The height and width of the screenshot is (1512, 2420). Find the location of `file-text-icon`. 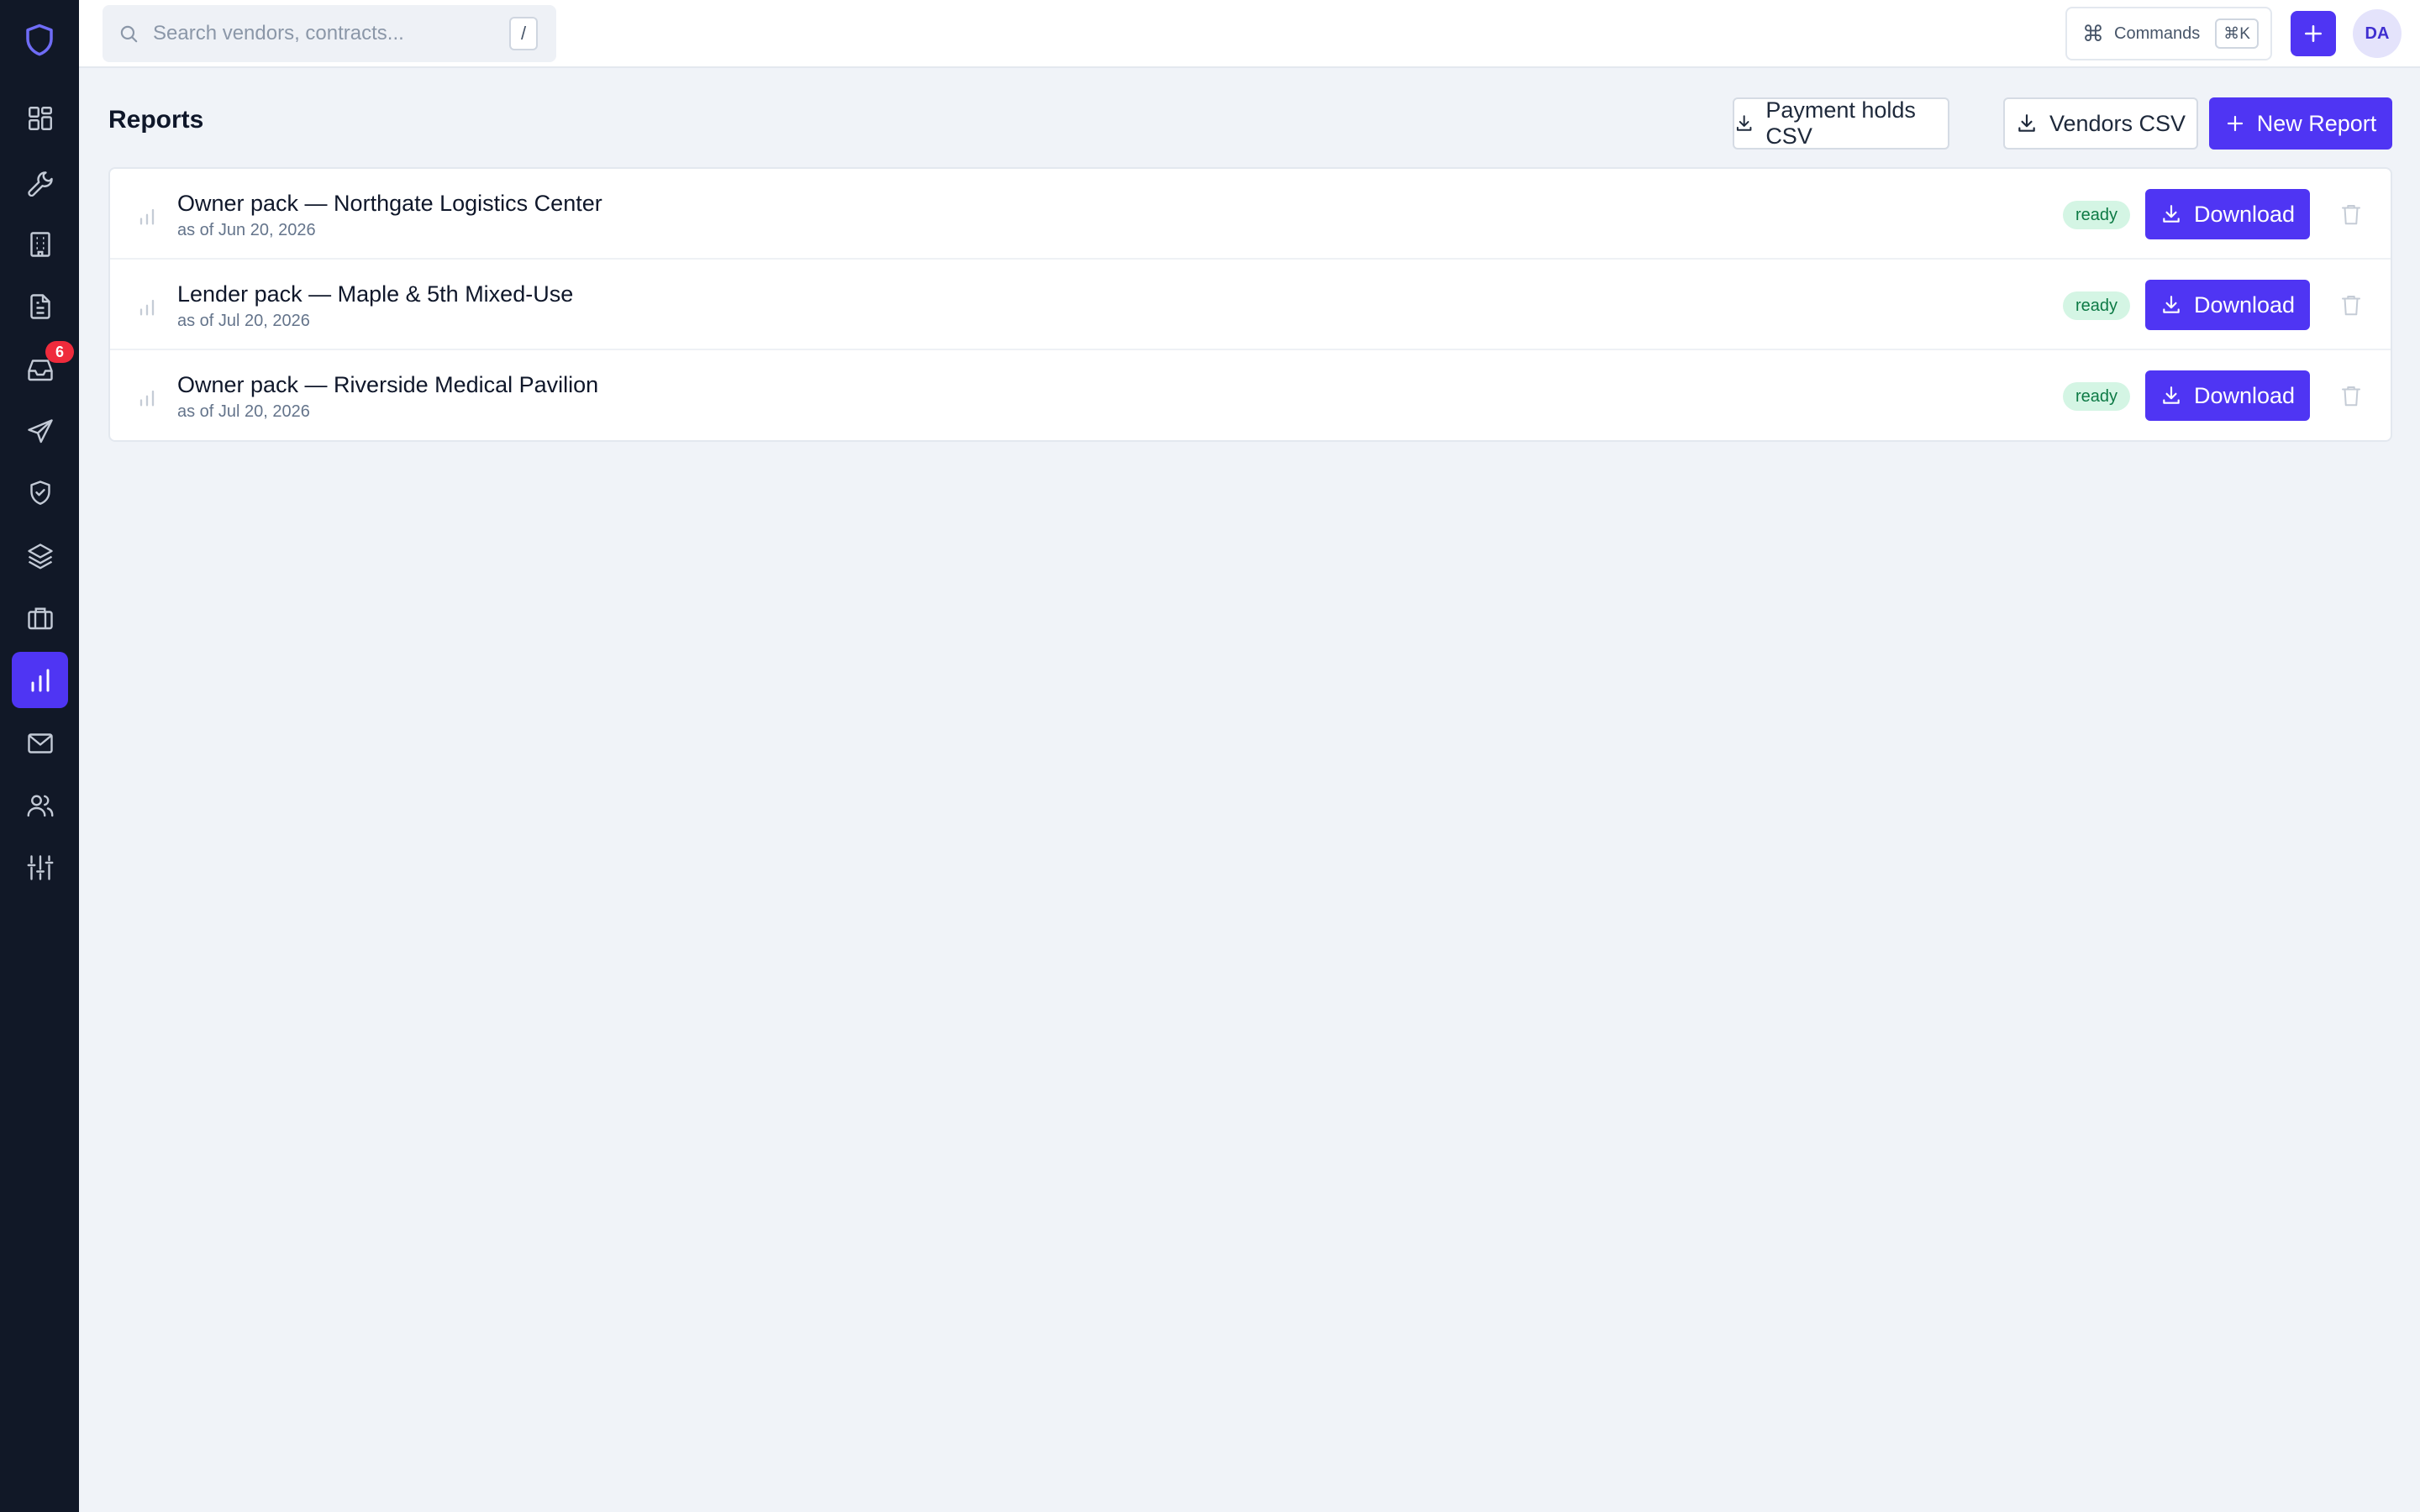

file-text-icon is located at coordinates (39, 306).